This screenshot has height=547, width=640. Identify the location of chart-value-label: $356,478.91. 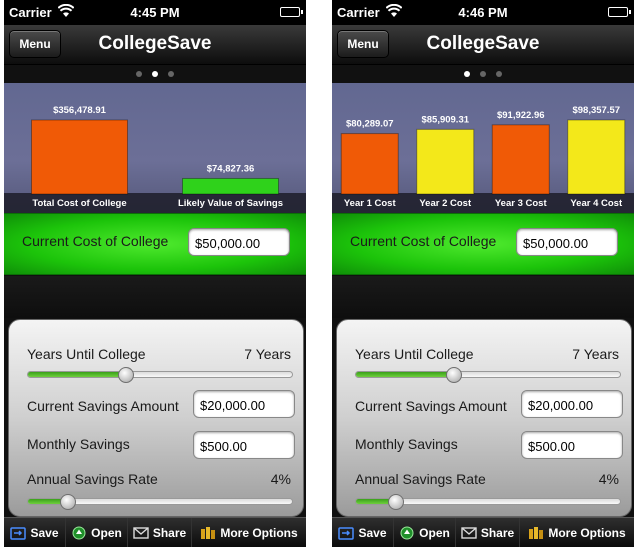
(80, 110).